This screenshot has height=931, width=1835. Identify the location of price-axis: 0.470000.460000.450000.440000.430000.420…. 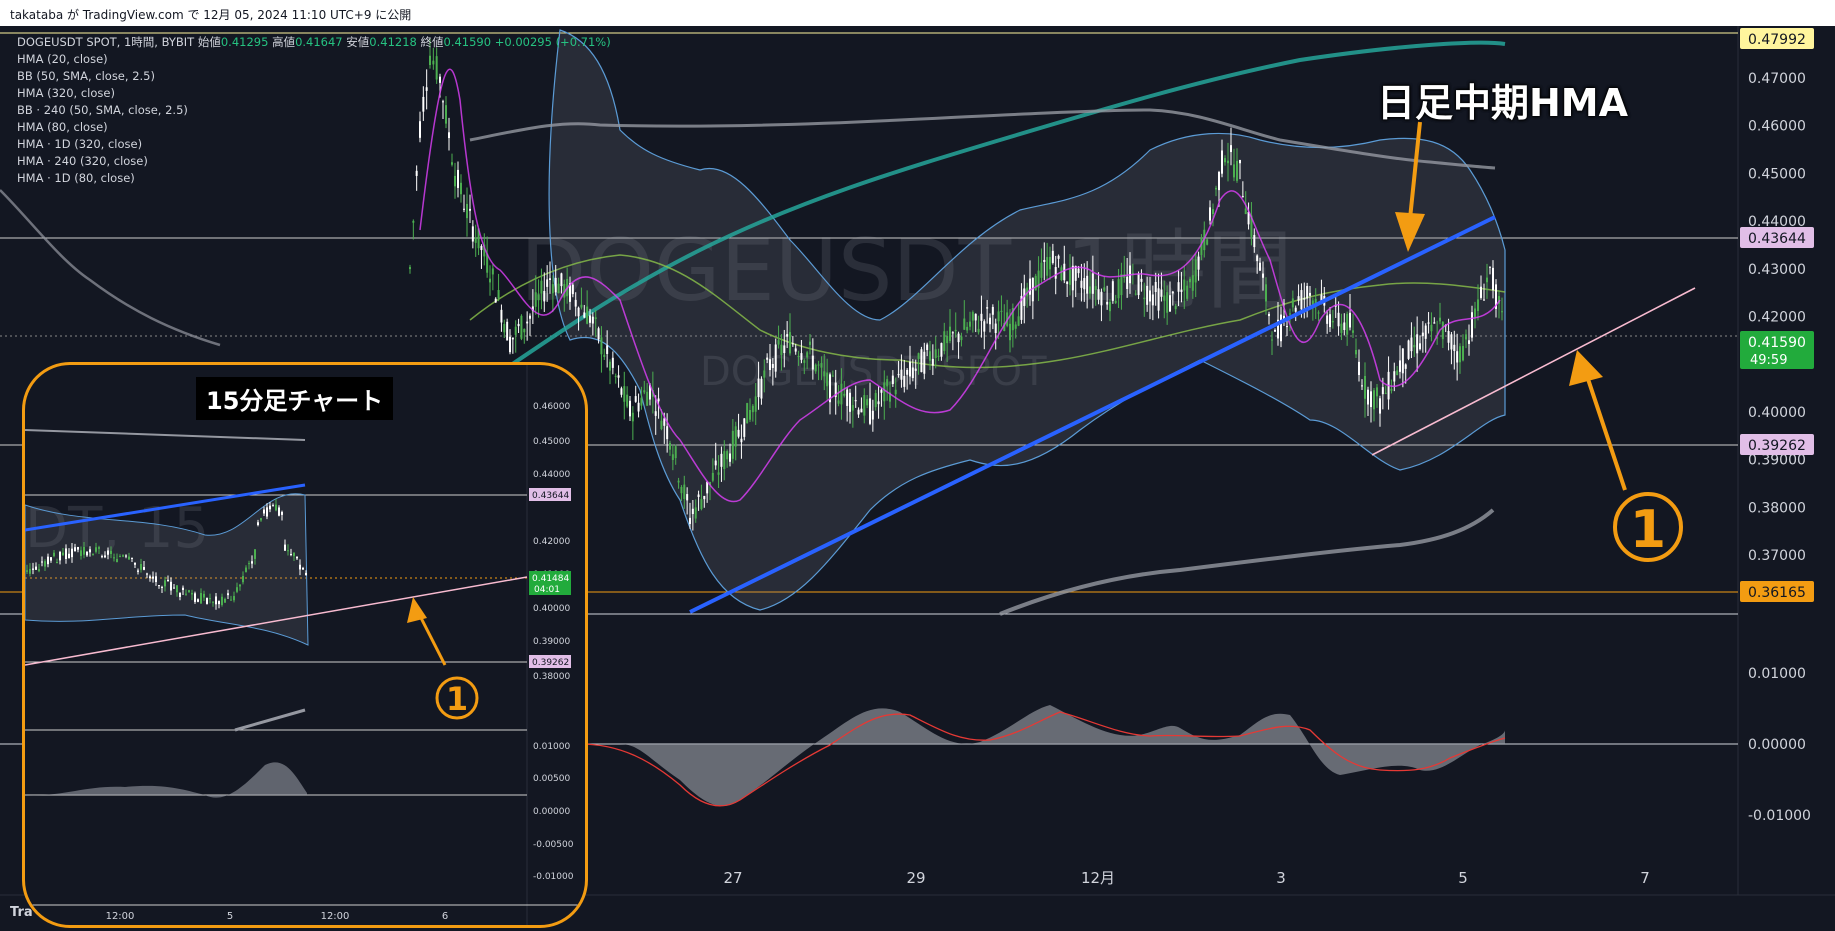
(1777, 317).